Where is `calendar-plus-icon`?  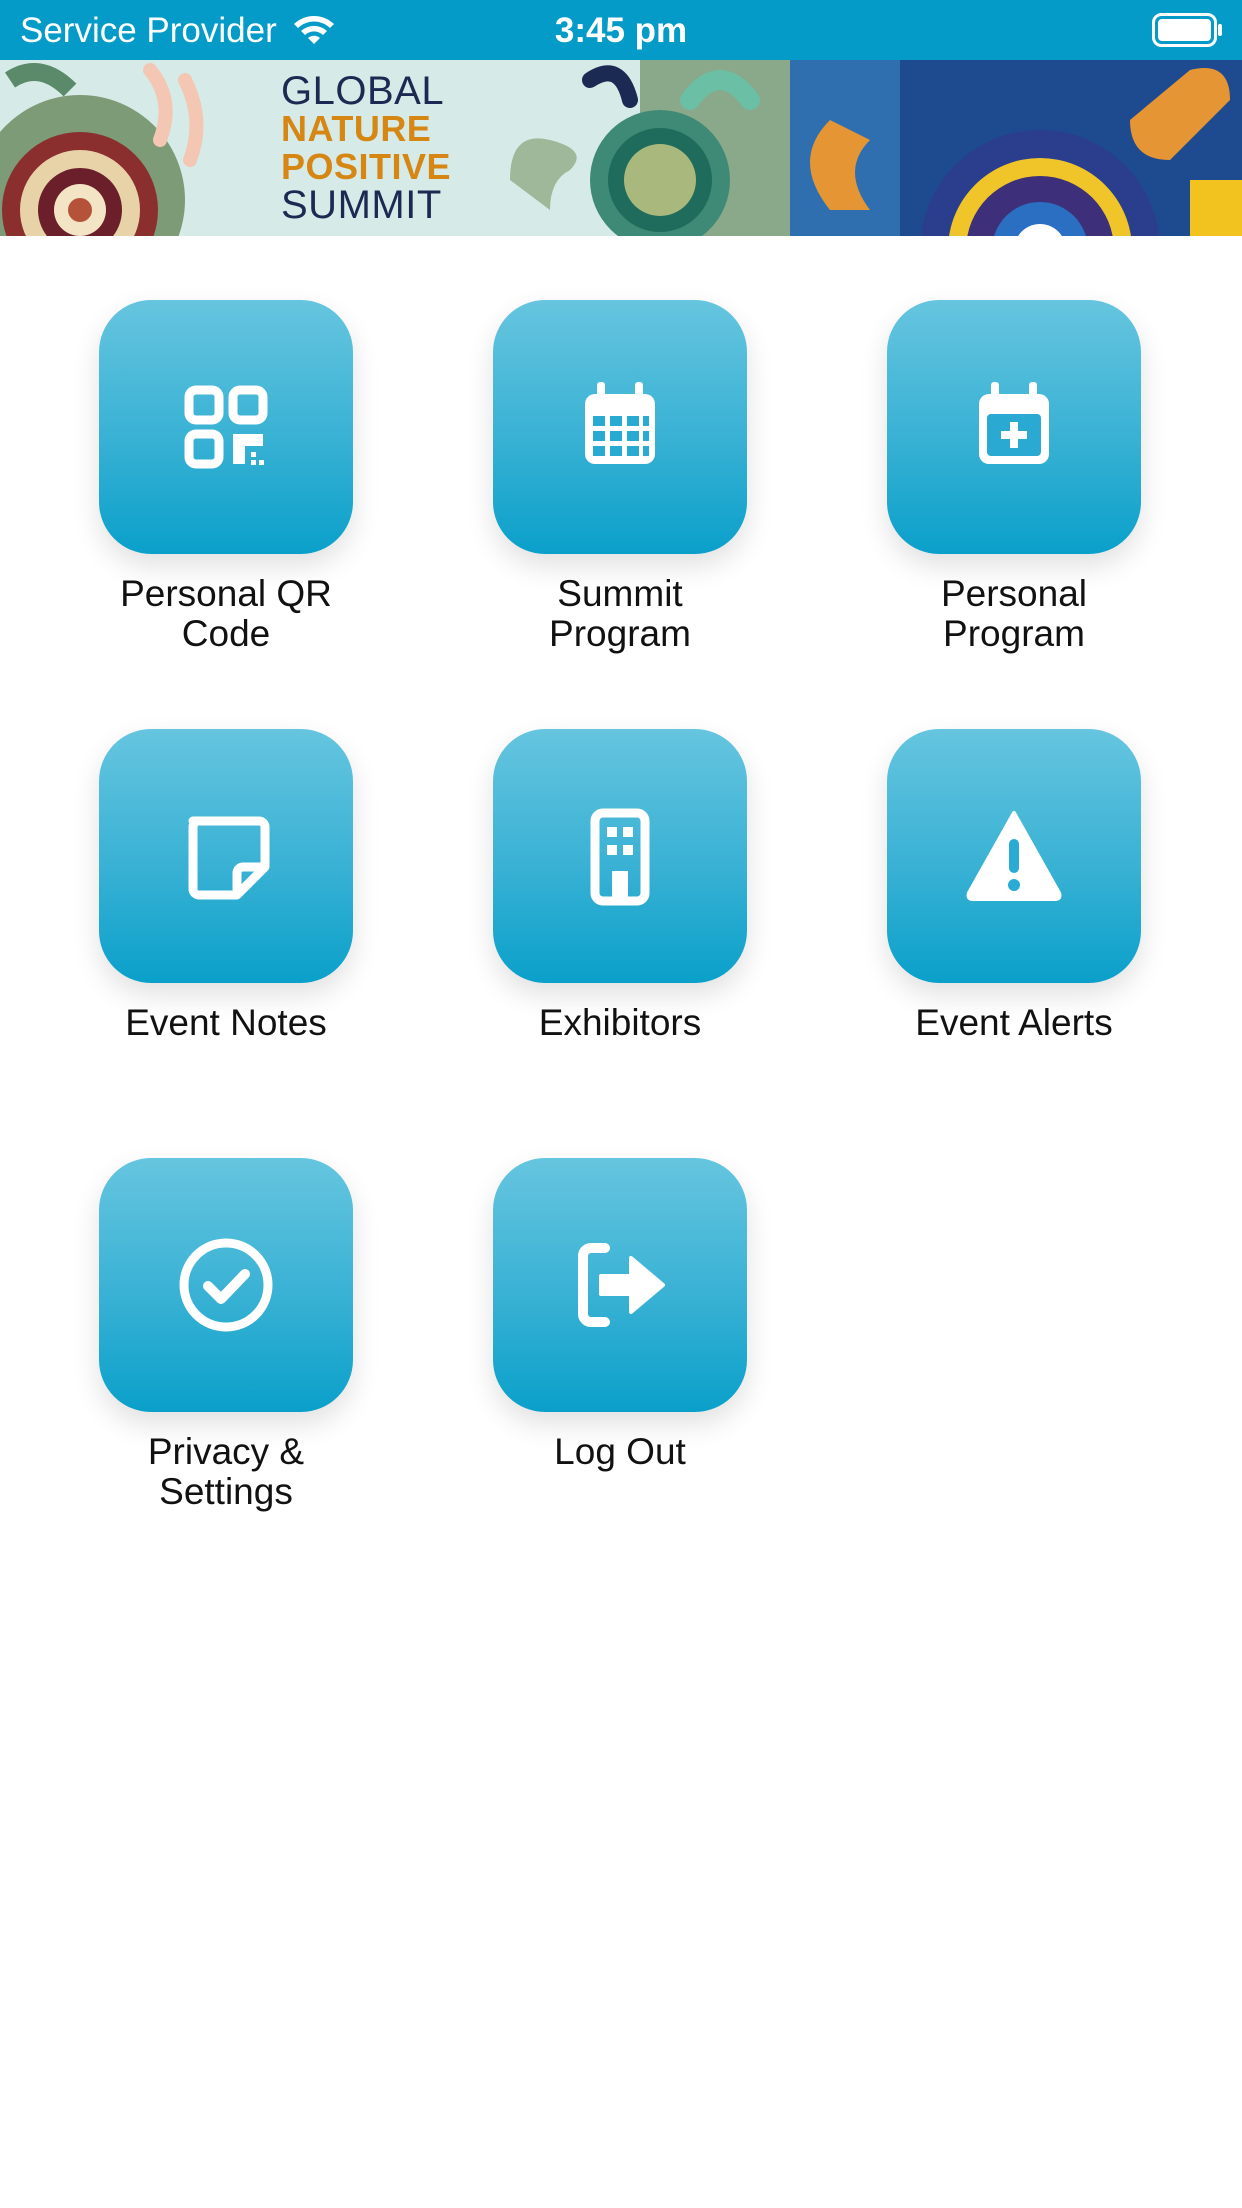 calendar-plus-icon is located at coordinates (1014, 423).